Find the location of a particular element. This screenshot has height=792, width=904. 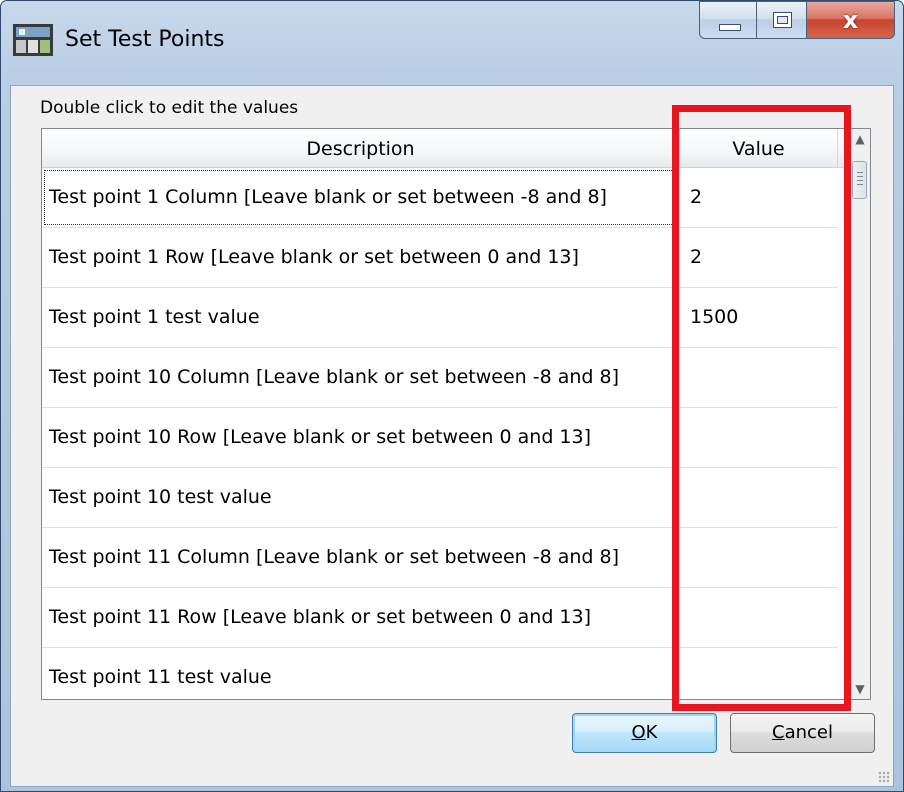

table-row: Test point 1 test value 1500 is located at coordinates (440, 318).